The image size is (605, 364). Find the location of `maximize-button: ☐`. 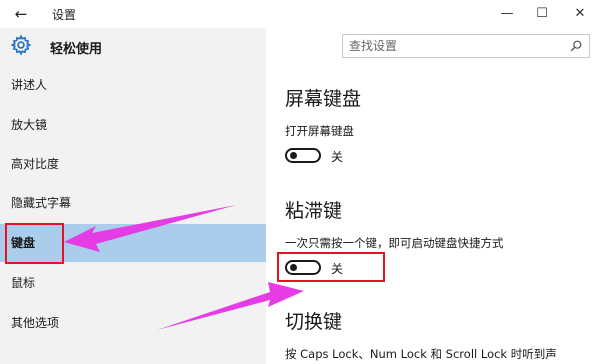

maximize-button: ☐ is located at coordinates (542, 14).